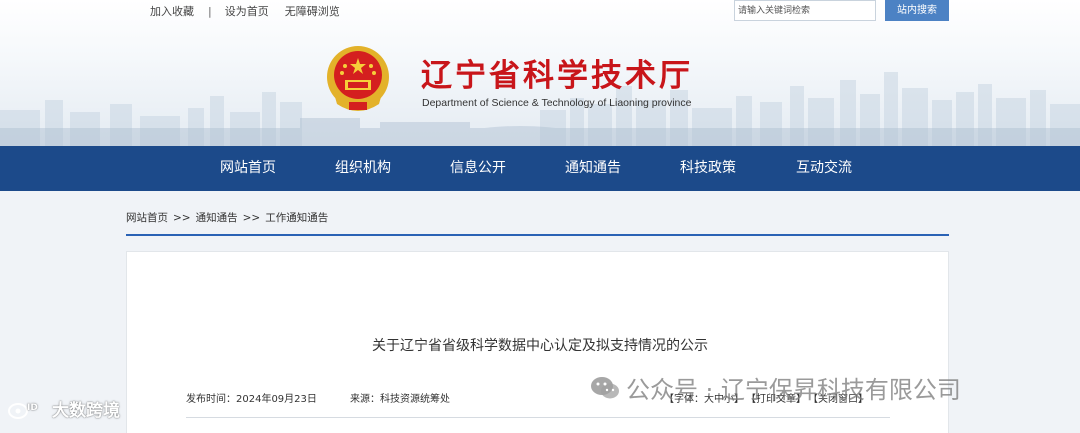 This screenshot has width=1080, height=433. What do you see at coordinates (557, 76) in the screenshot?
I see `site-title: 辽宁省科学技术厅` at bounding box center [557, 76].